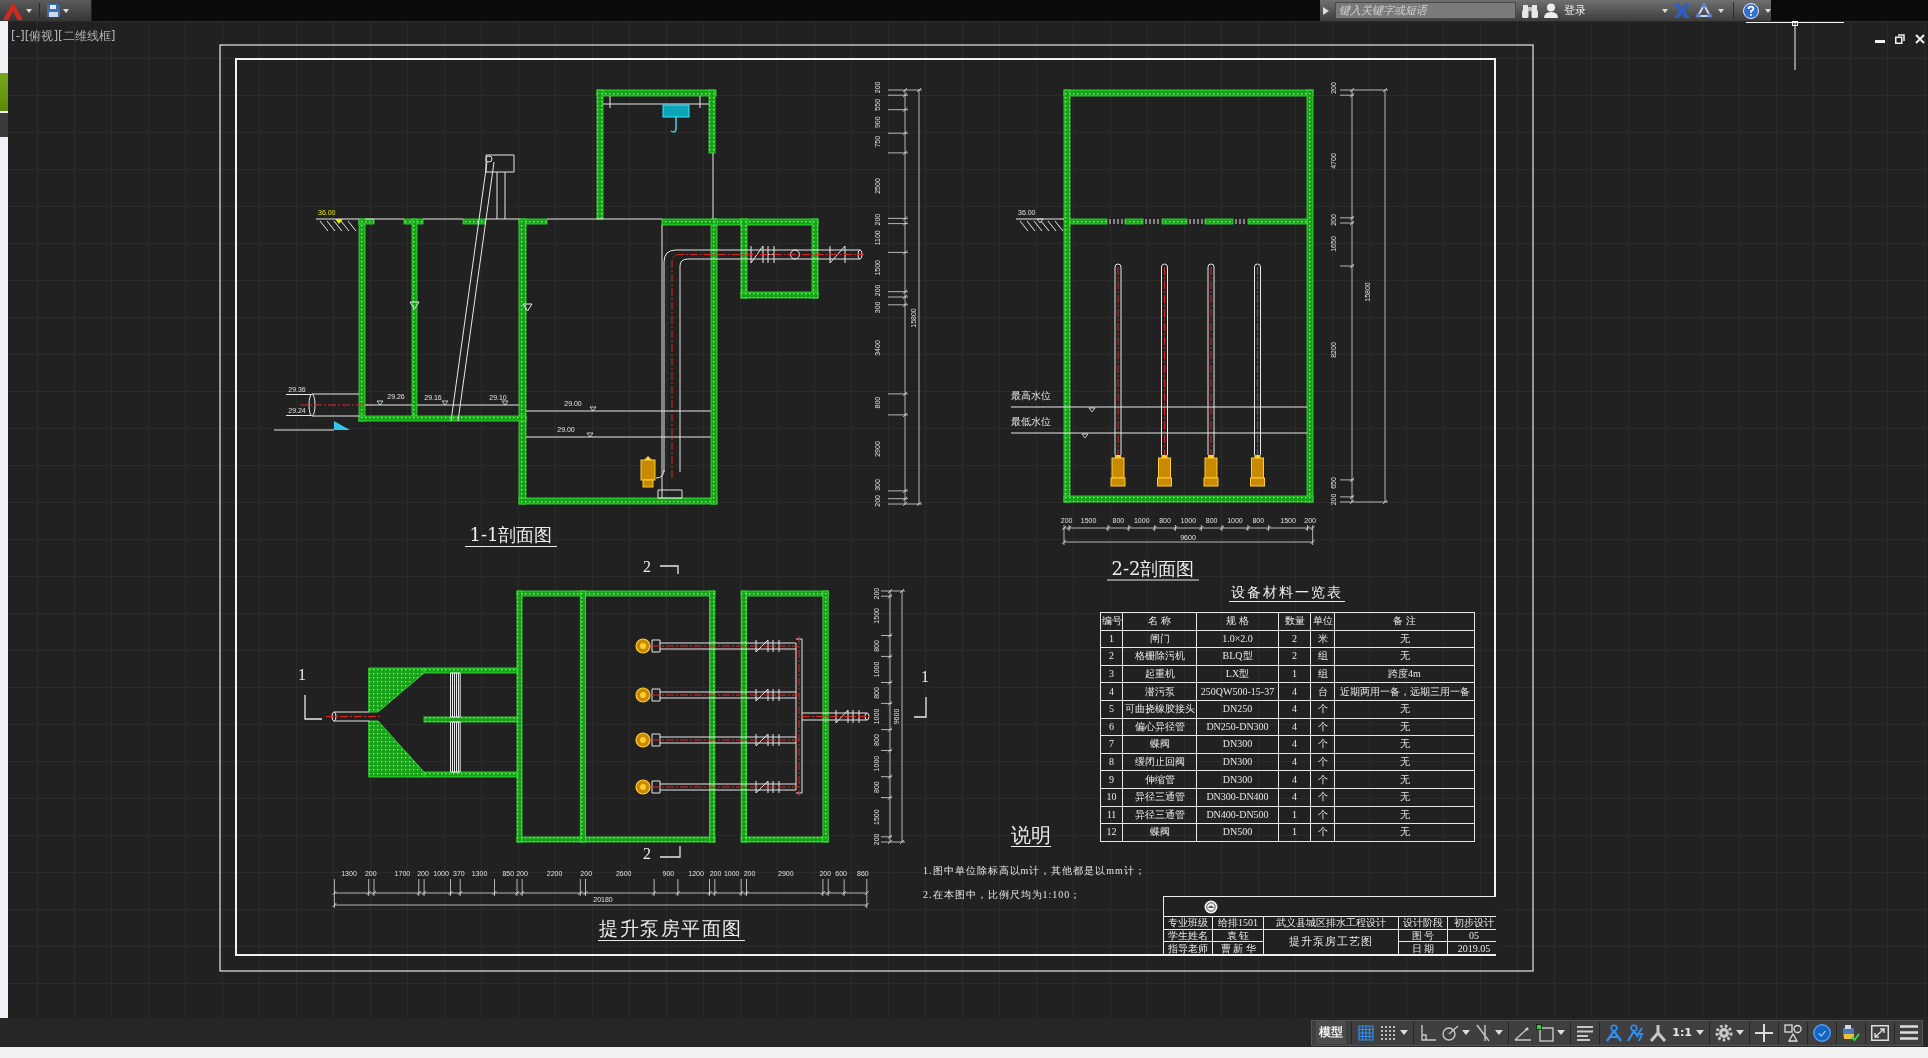  What do you see at coordinates (1003, 895) in the screenshot?
I see `note-text: 2.在本图中，比例尺均为1:100；` at bounding box center [1003, 895].